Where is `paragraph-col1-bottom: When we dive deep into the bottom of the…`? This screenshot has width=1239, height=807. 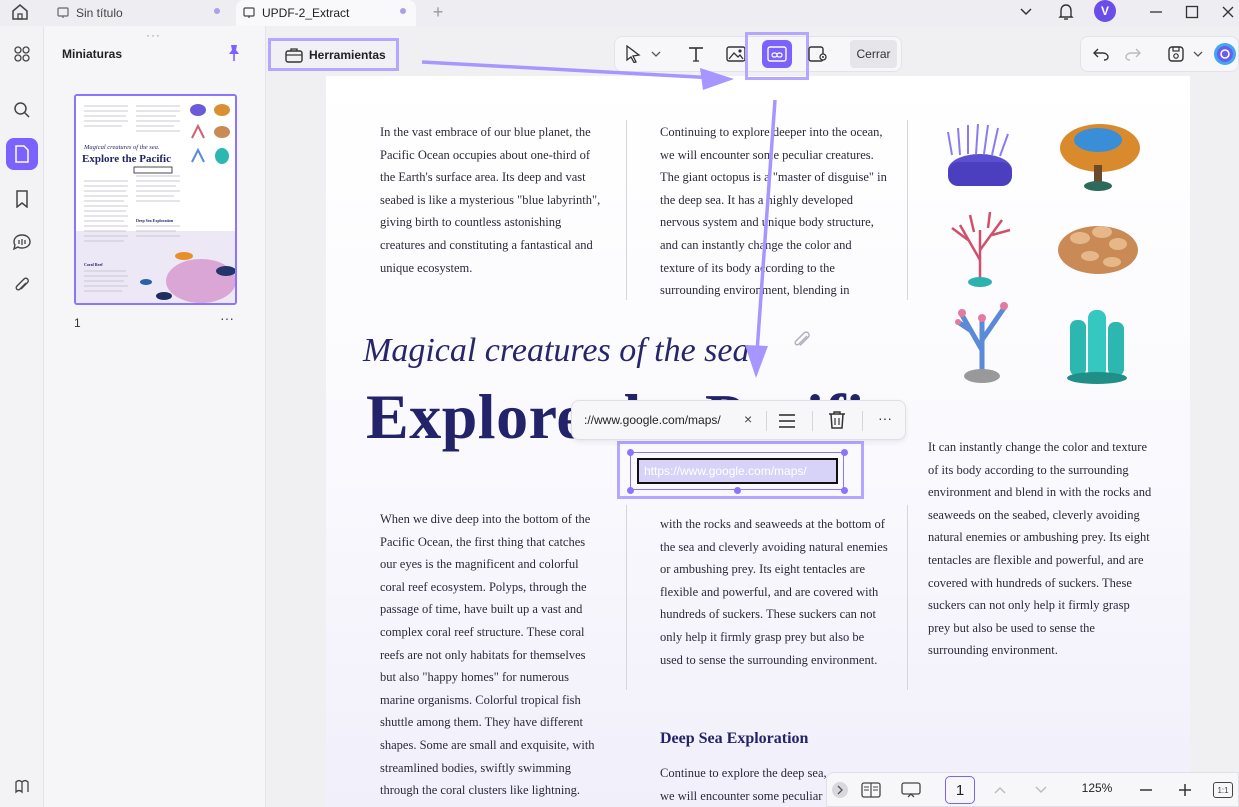 paragraph-col1-bottom: When we dive deep into the bottom of the… is located at coordinates (491, 655).